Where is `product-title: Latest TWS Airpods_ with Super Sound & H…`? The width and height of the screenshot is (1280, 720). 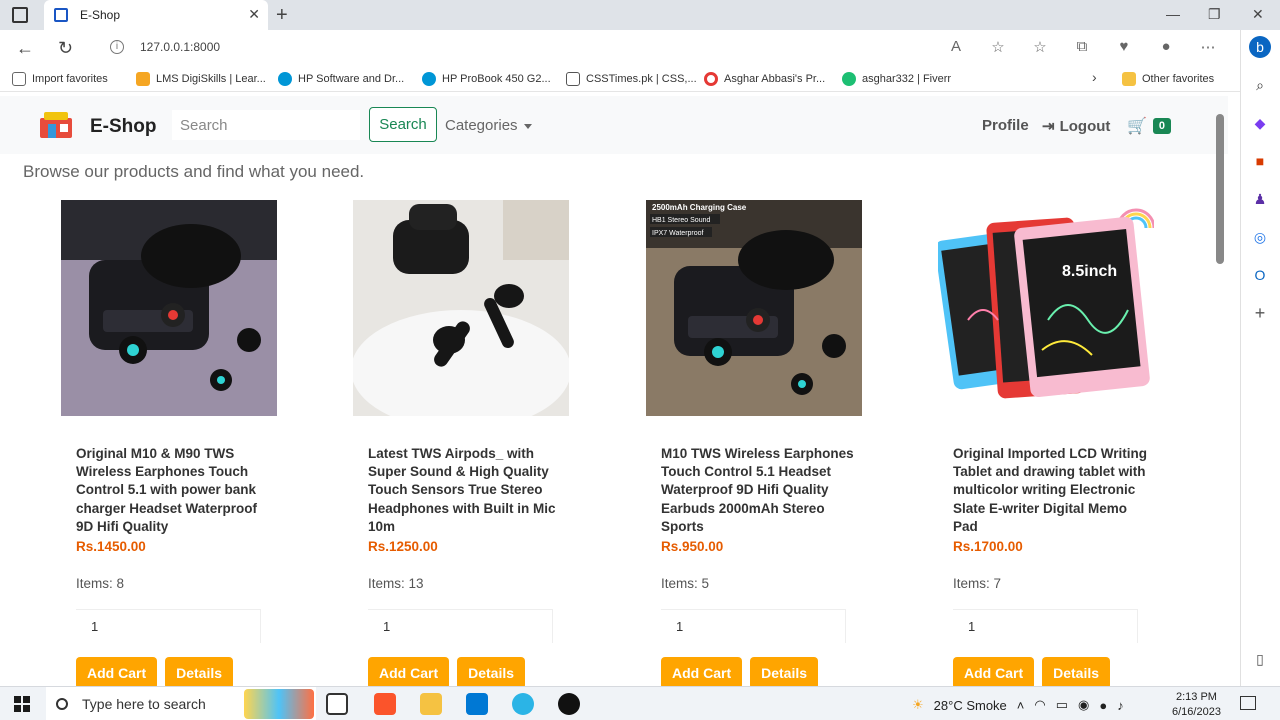
product-title: Latest TWS Airpods_ with Super Sound & H… is located at coordinates (462, 490).